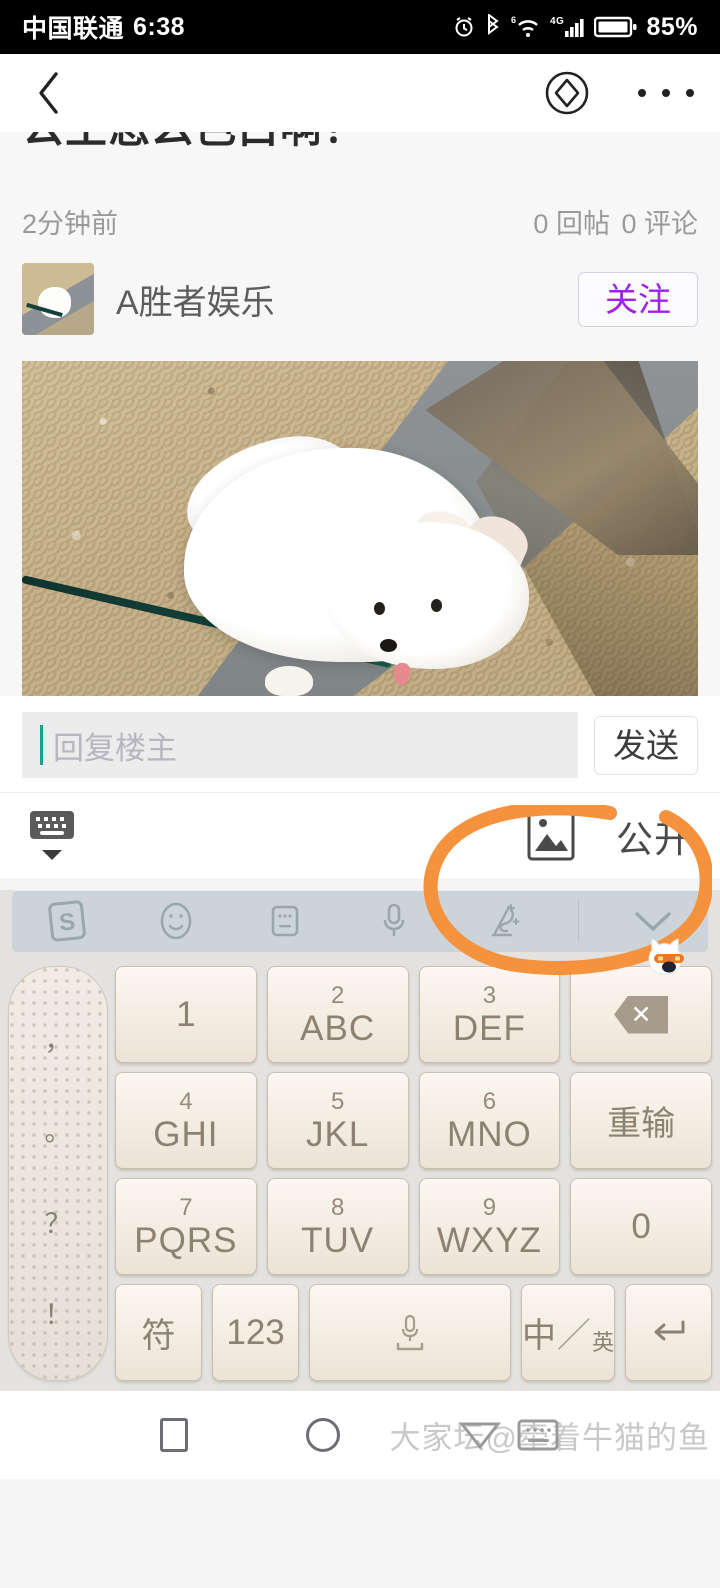 This screenshot has height=1588, width=720. Describe the element at coordinates (158, 1336) in the screenshot. I see `key-symbols-label: 符` at that location.